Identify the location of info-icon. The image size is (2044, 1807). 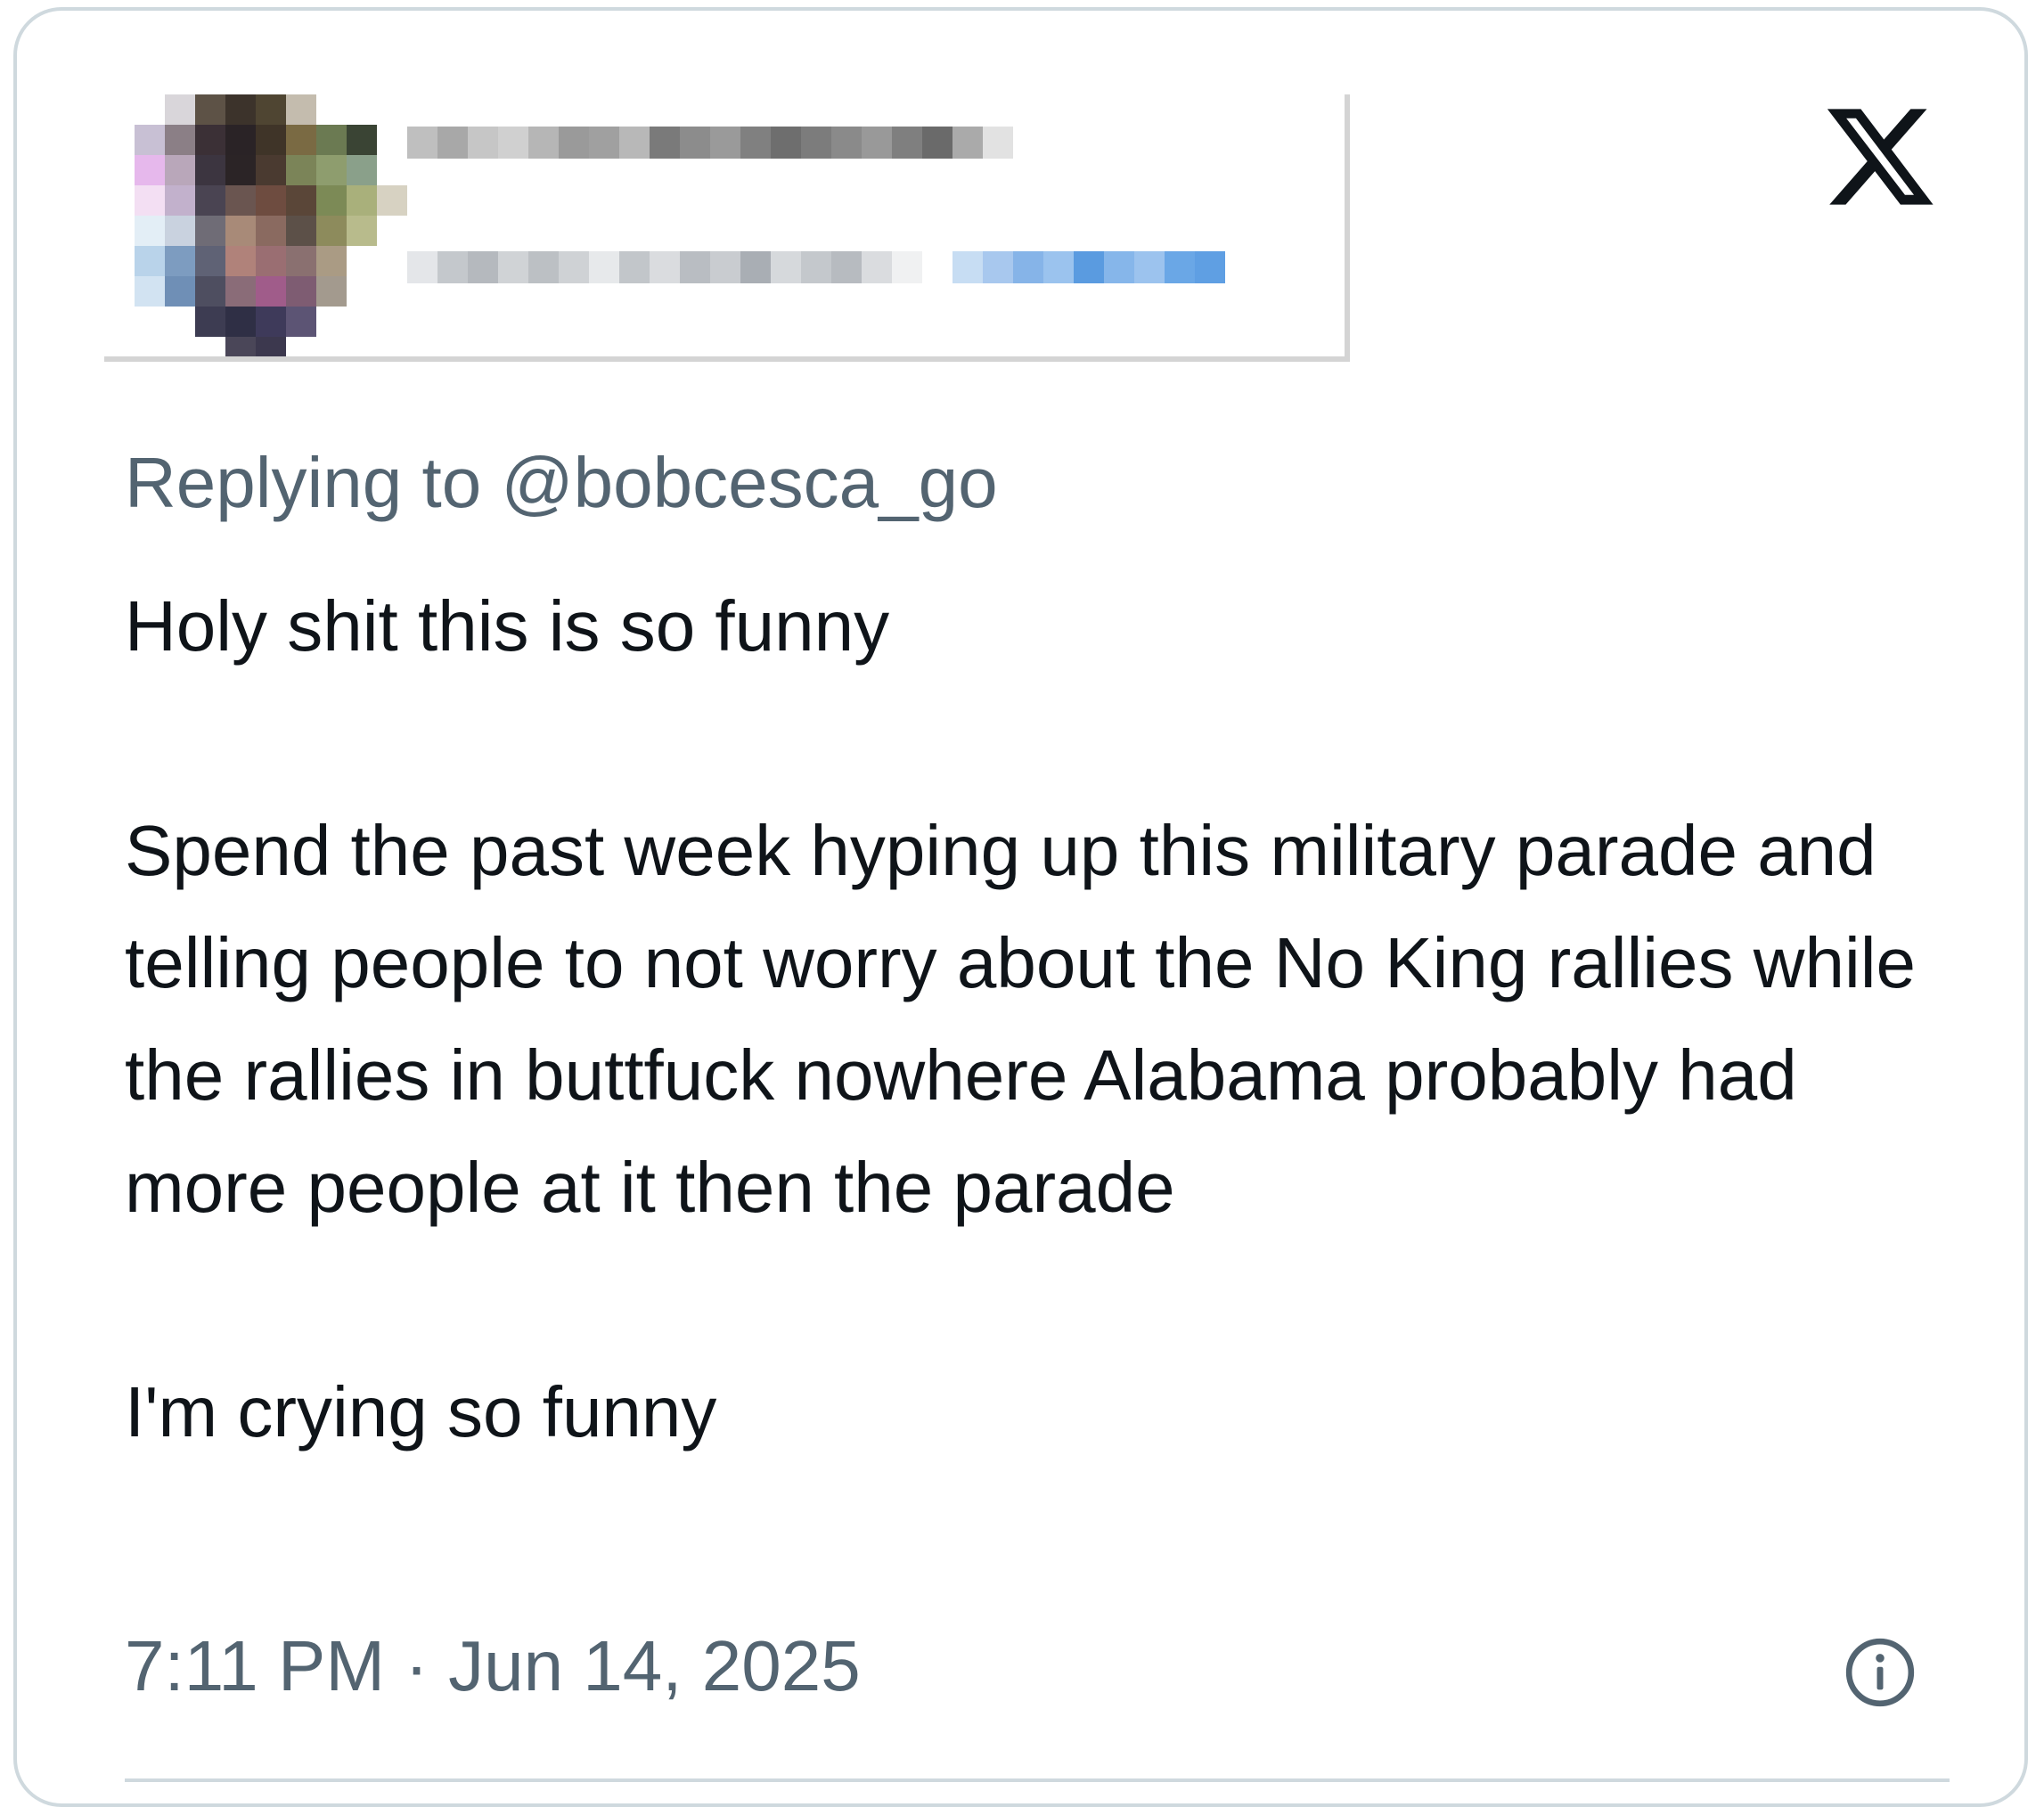
(1880, 1672).